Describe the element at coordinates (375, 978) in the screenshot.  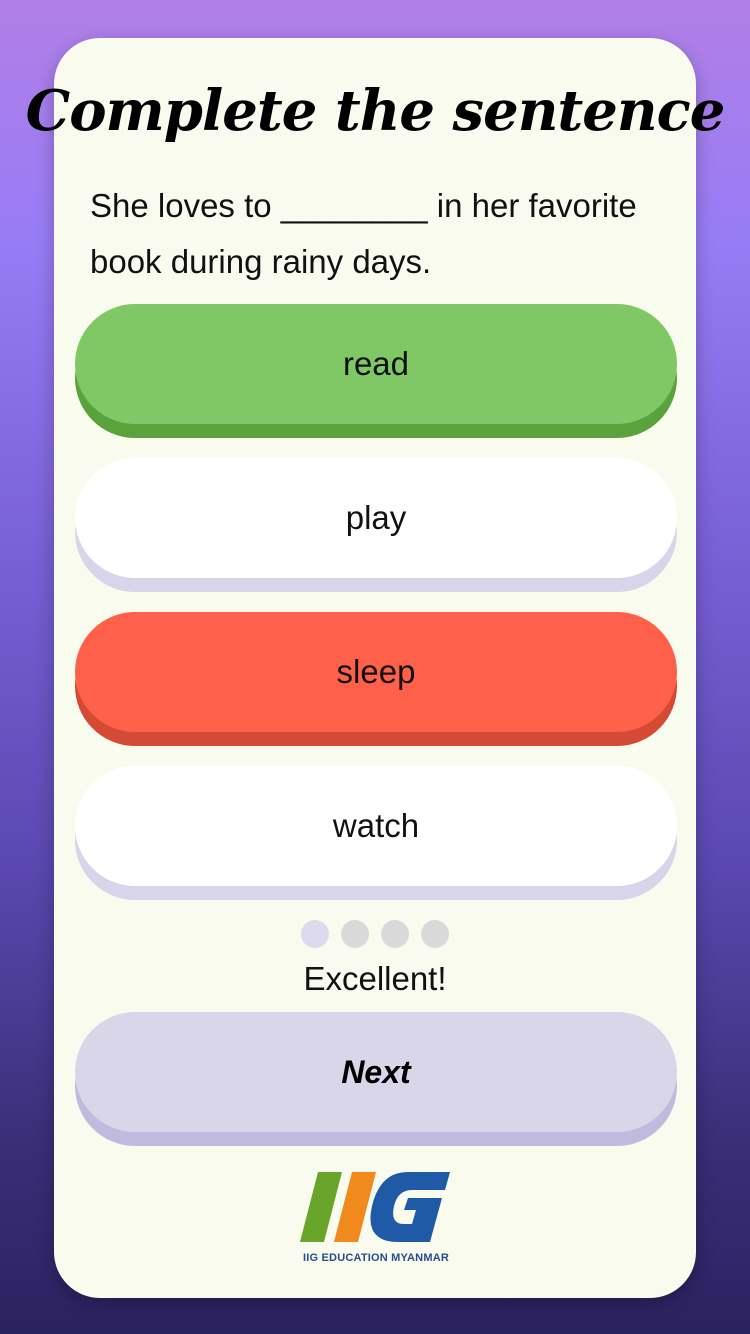
I see `feedback-text: Excellent!` at that location.